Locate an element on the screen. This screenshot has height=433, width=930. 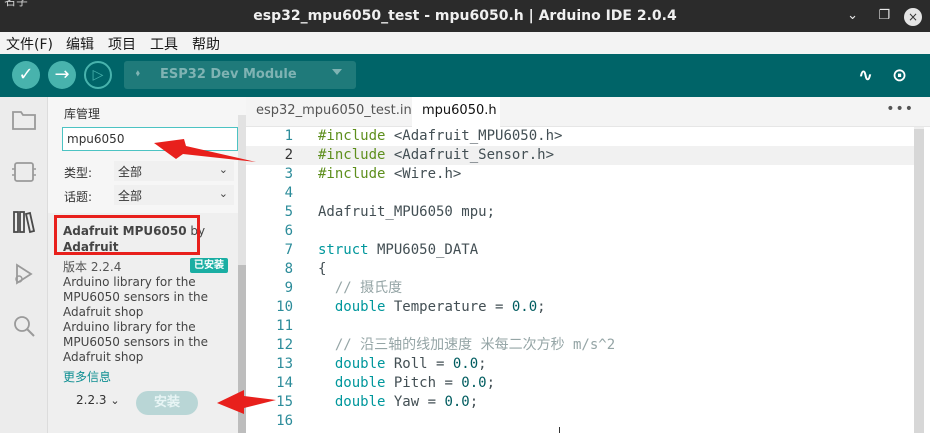
code-line: 10 double Temperature = 0.0; is located at coordinates (580, 307).